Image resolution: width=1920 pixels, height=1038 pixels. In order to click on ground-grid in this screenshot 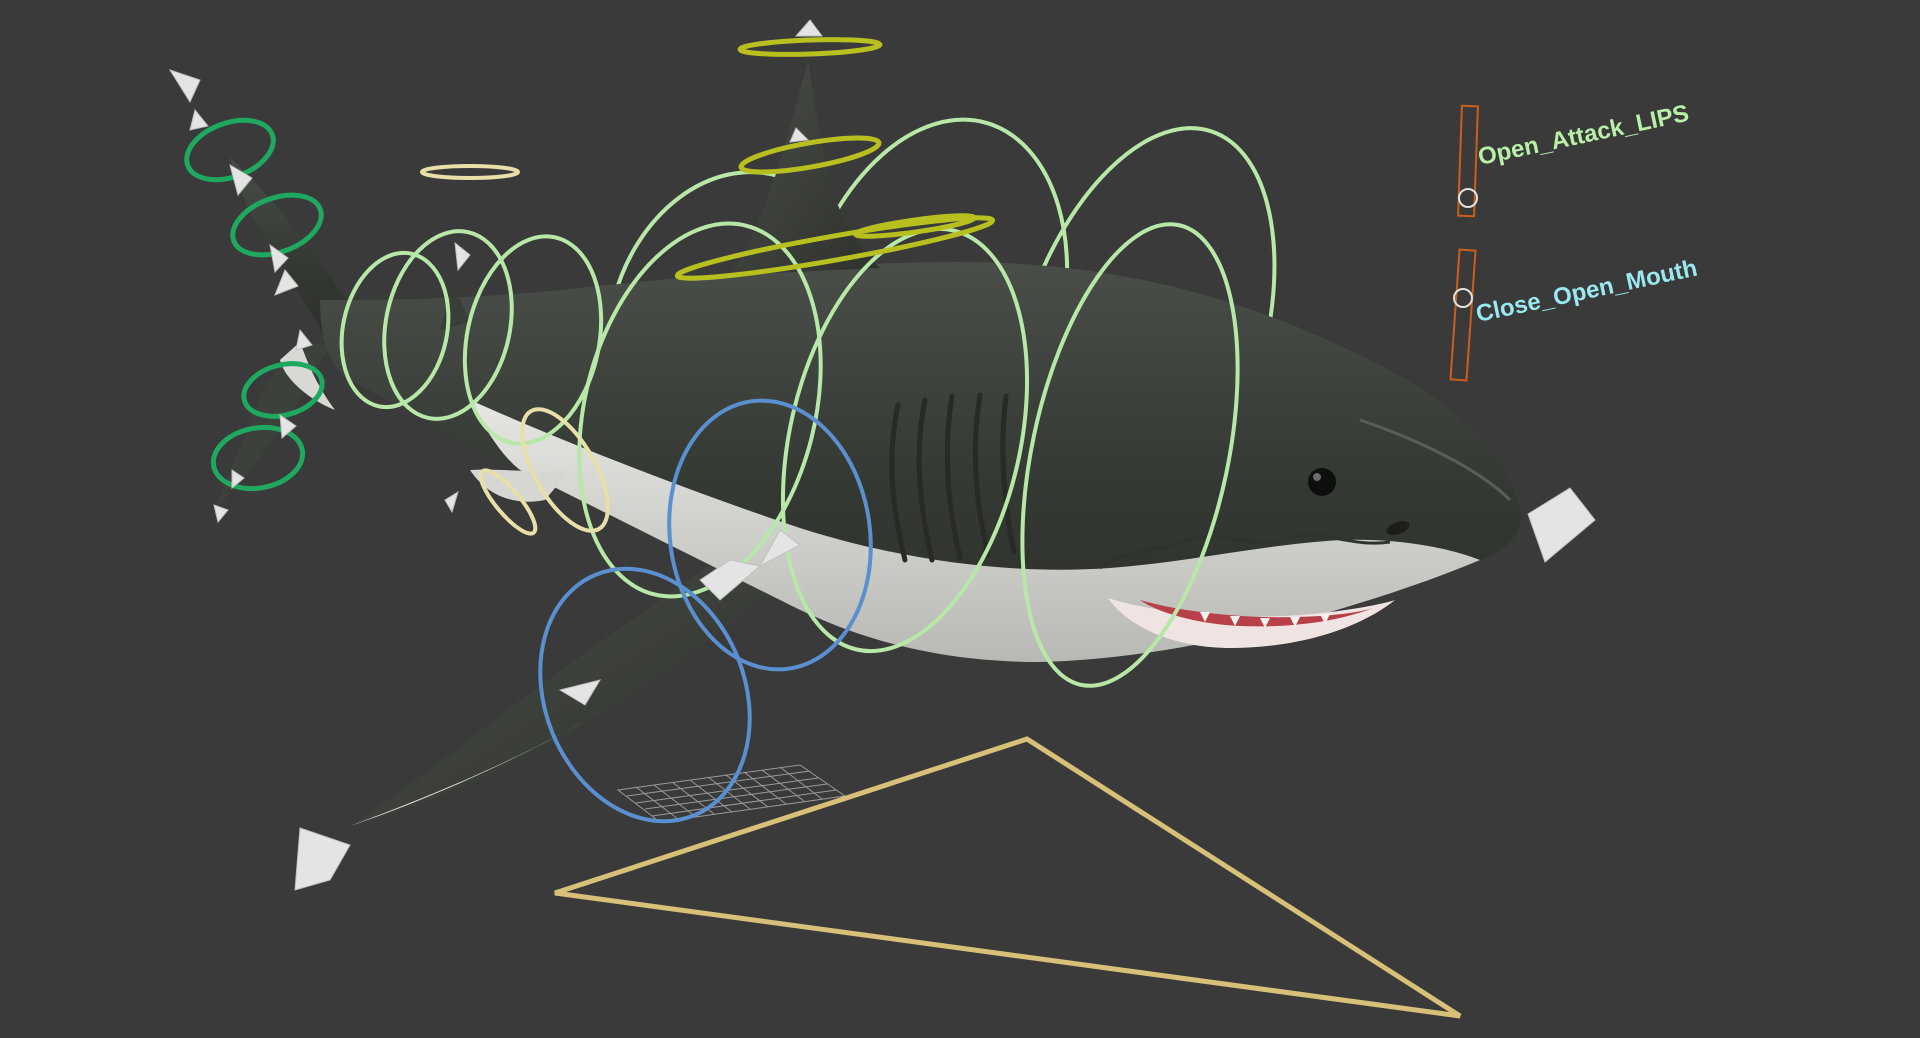, I will do `click(731, 793)`.